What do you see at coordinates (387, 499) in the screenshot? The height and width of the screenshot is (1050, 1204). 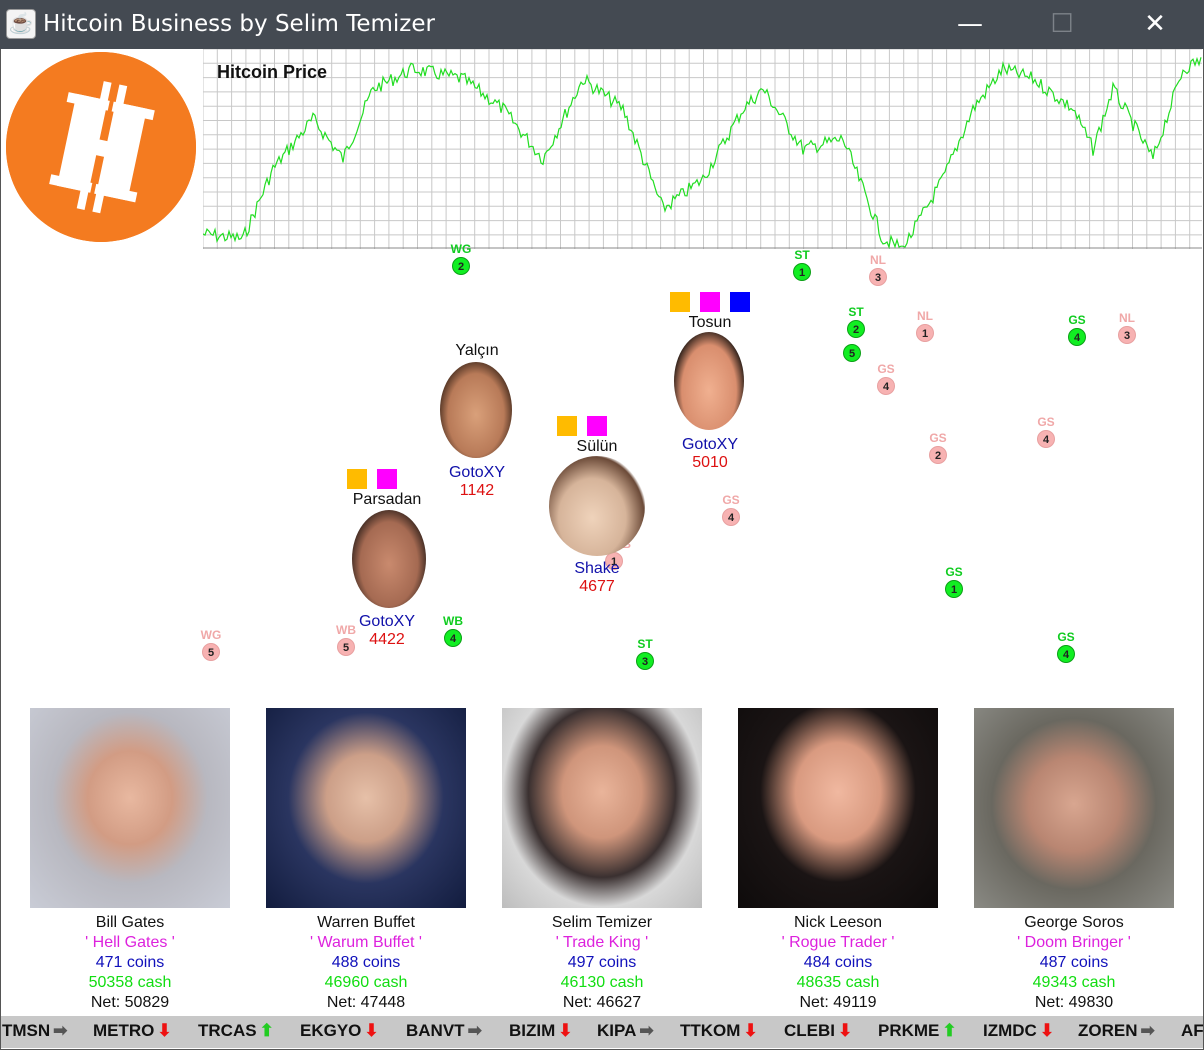 I see `agent-name: Parsadan` at bounding box center [387, 499].